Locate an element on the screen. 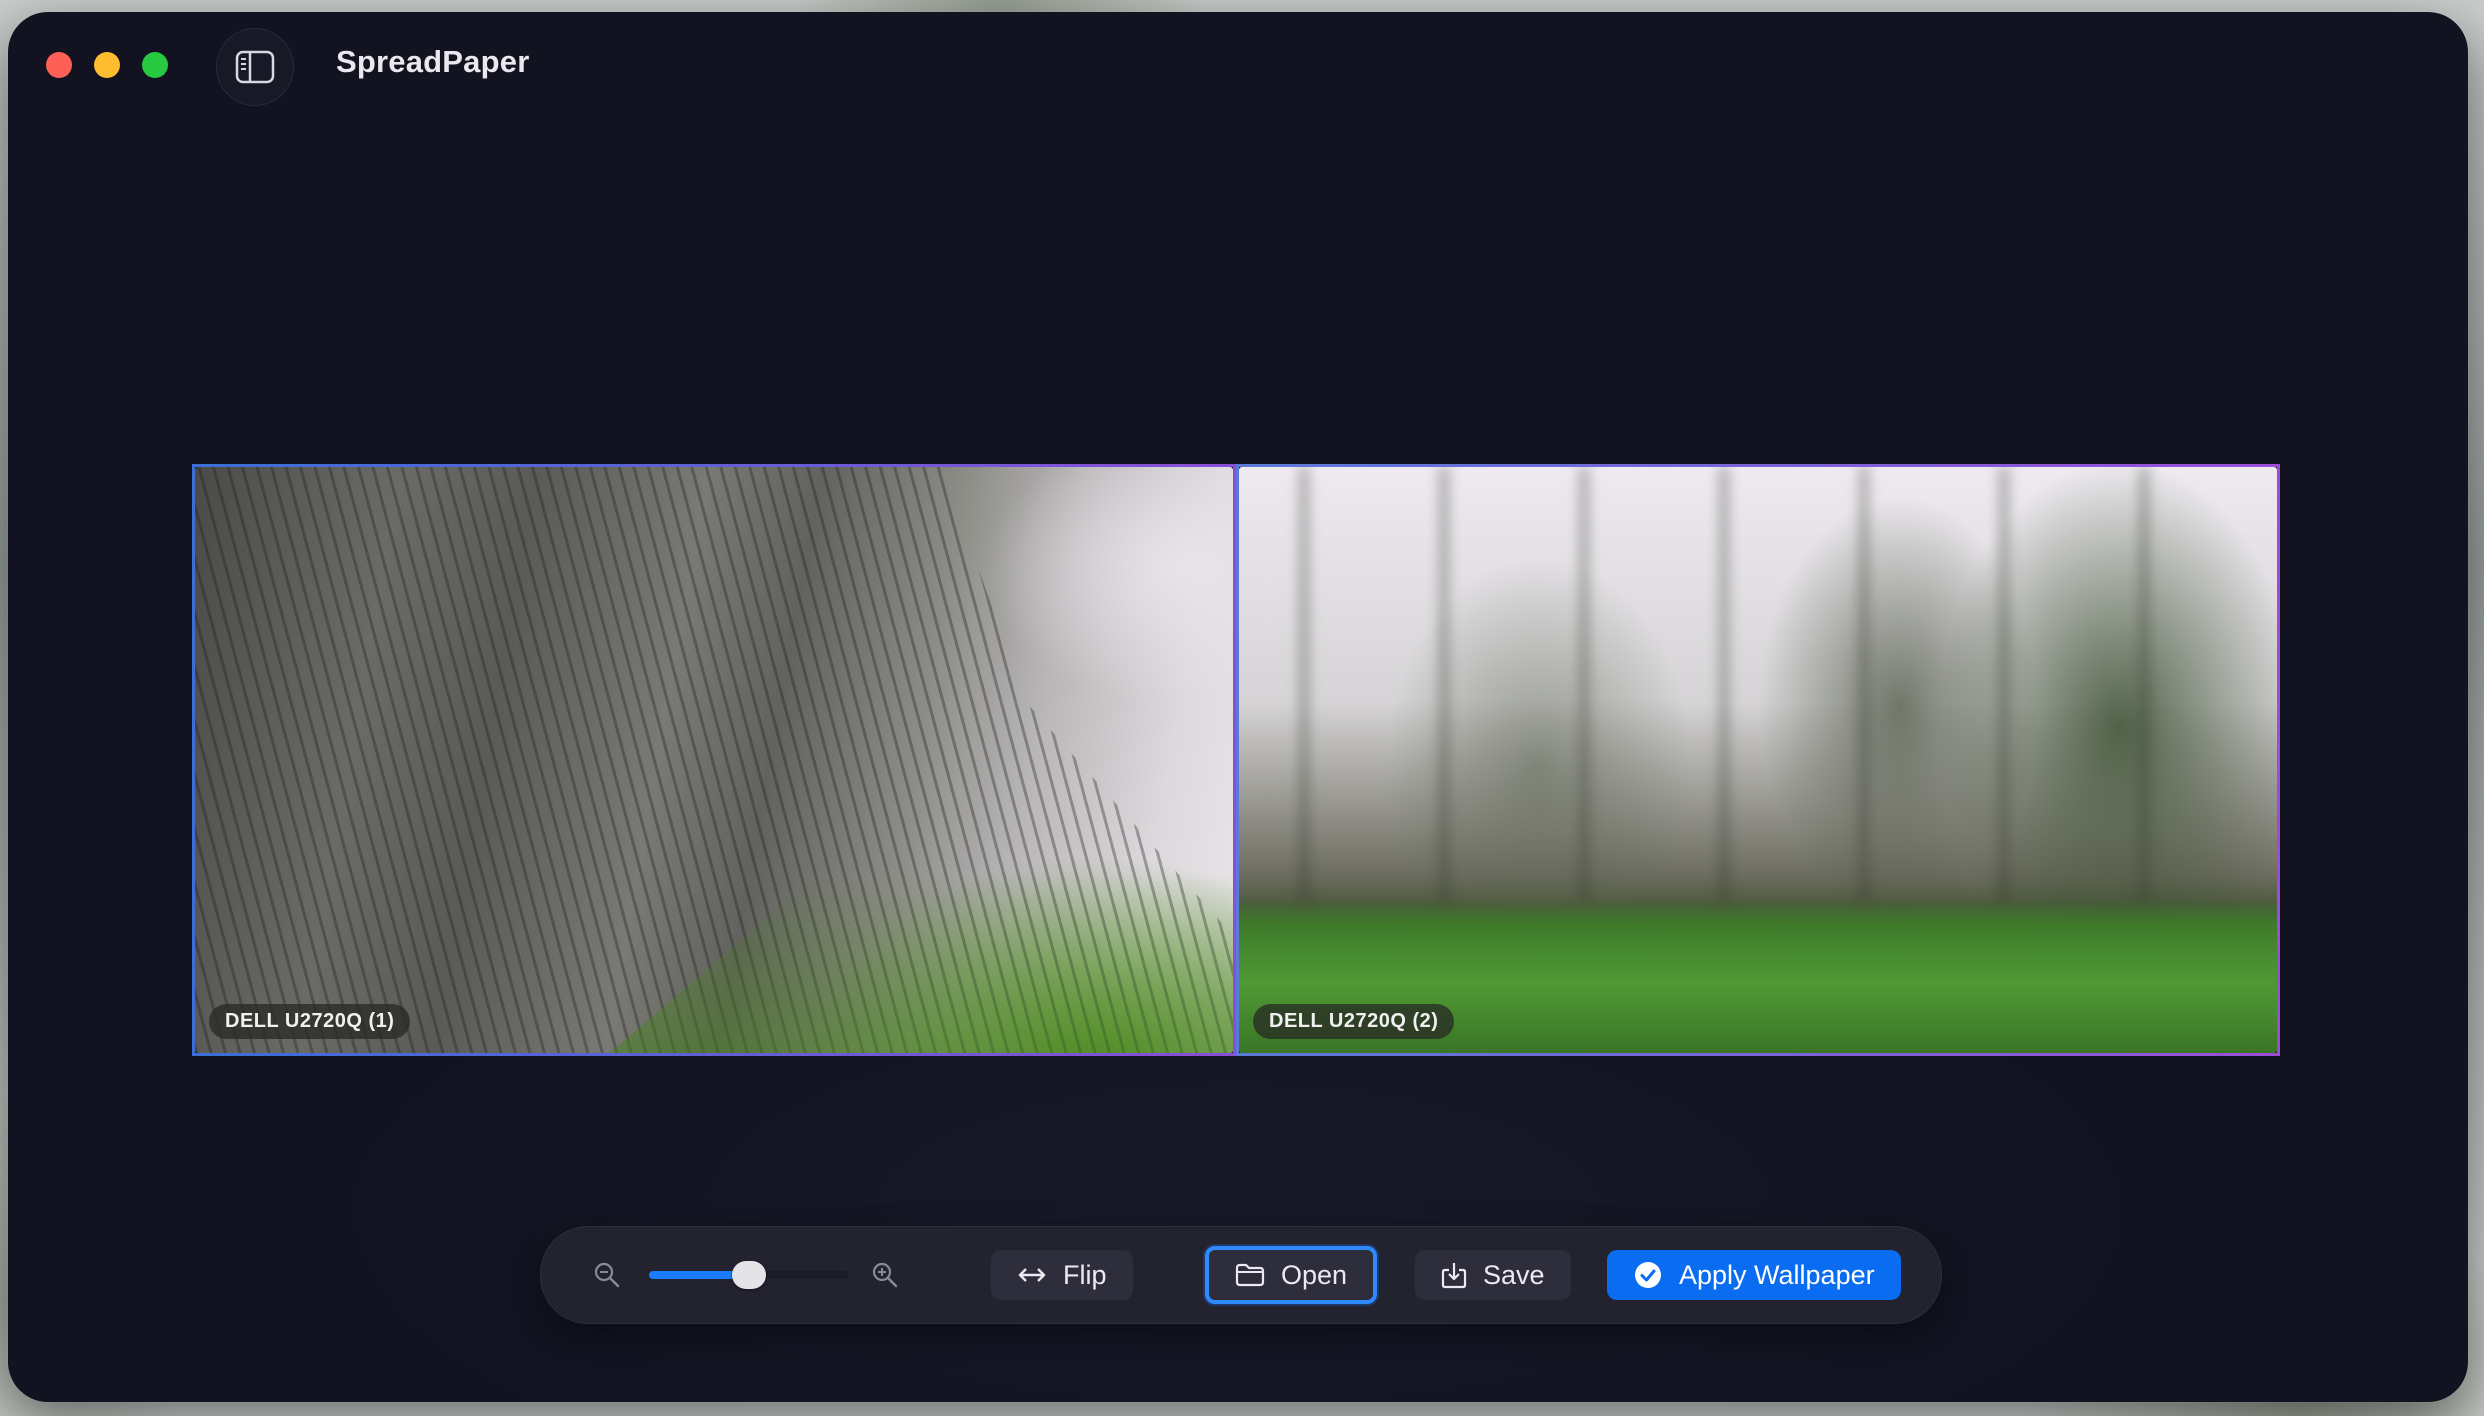 The image size is (2484, 1416). open-button-label: Open is located at coordinates (1314, 1274).